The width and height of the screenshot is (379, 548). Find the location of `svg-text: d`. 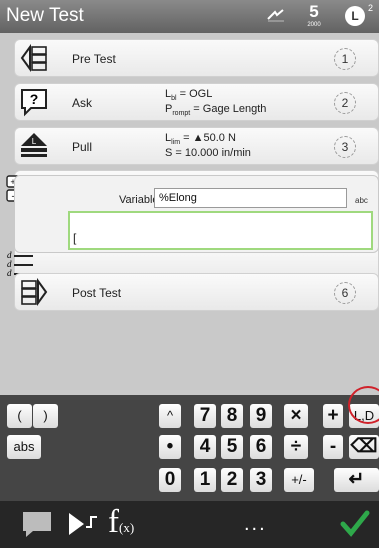

svg-text: d is located at coordinates (9, 273).